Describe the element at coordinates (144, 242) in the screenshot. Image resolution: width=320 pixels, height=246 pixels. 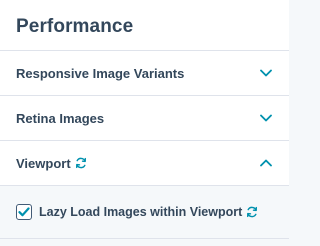
I see `panel-footer-space` at that location.